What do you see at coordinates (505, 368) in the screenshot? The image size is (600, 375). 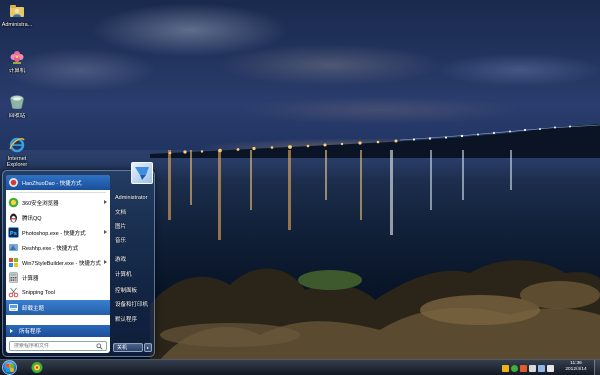 I see `qq-tray-icon` at bounding box center [505, 368].